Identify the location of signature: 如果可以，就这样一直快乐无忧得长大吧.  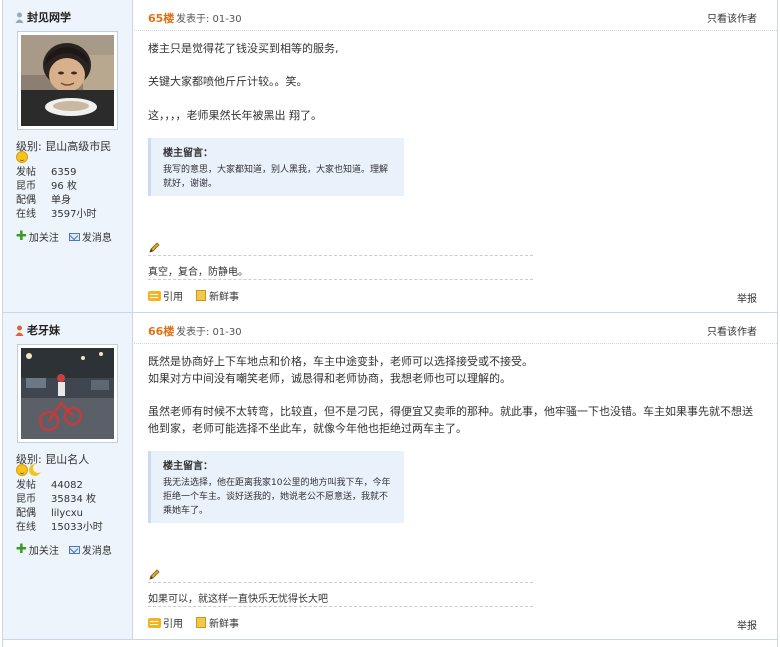
(238, 599).